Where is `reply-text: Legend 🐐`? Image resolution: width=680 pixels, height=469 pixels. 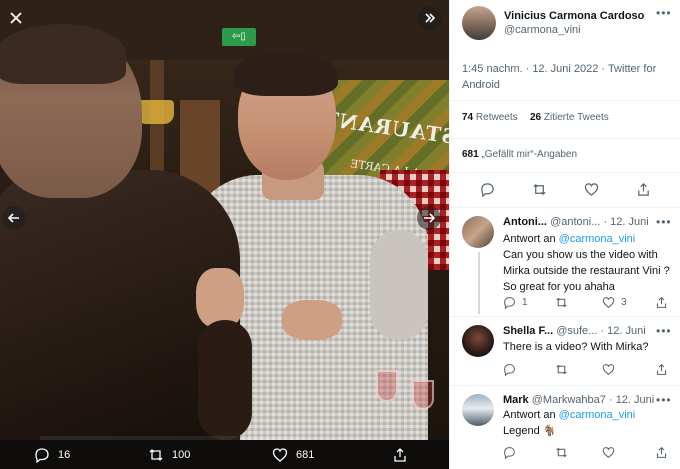
reply-text: Legend 🐐 is located at coordinates (530, 431).